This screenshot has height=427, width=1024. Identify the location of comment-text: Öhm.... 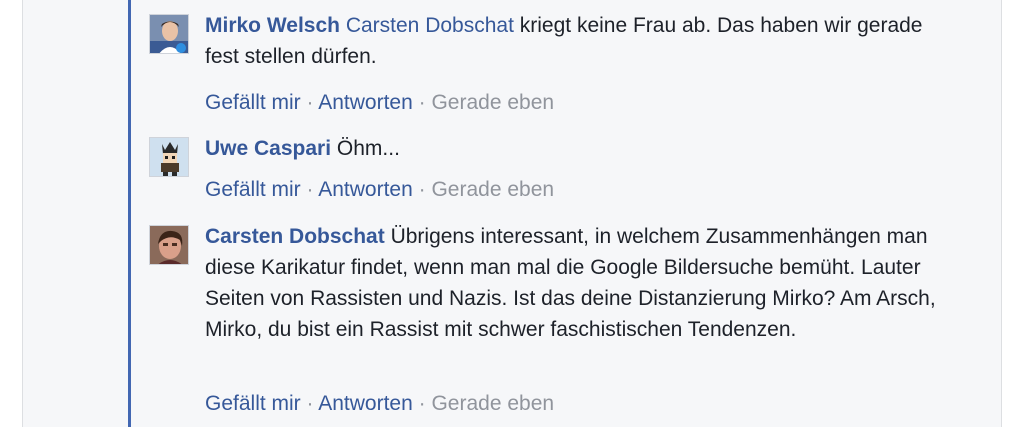
(368, 148).